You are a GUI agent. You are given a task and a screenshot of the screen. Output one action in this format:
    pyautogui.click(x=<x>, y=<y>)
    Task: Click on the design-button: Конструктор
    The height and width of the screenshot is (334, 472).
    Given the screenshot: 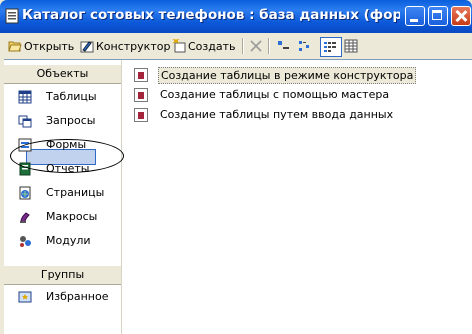 What is the action you would take?
    pyautogui.click(x=125, y=46)
    